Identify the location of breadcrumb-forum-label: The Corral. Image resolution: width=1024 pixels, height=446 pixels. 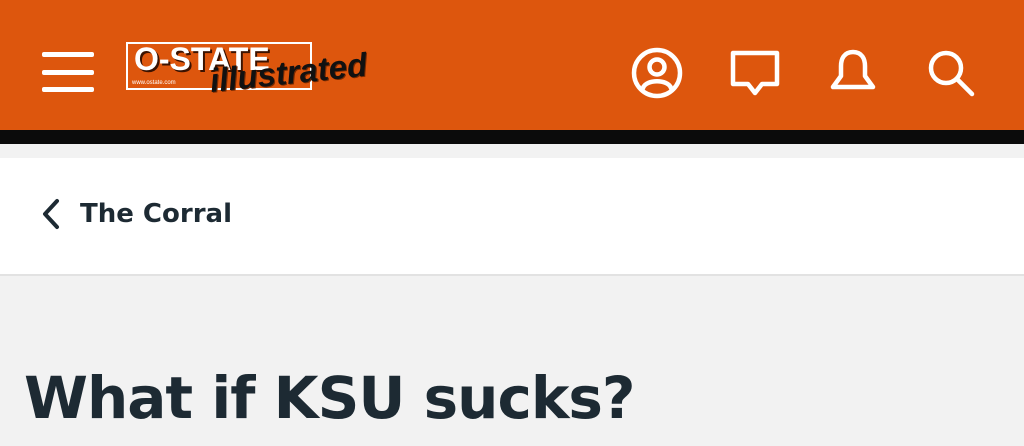
(156, 214).